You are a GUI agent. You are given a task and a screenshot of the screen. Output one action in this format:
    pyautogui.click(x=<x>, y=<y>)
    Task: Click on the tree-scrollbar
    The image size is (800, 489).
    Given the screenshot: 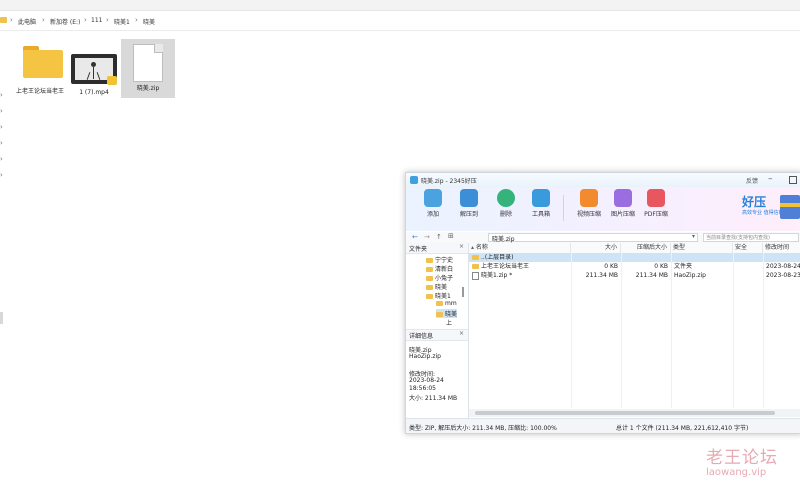 What is the action you would take?
    pyautogui.click(x=463, y=292)
    